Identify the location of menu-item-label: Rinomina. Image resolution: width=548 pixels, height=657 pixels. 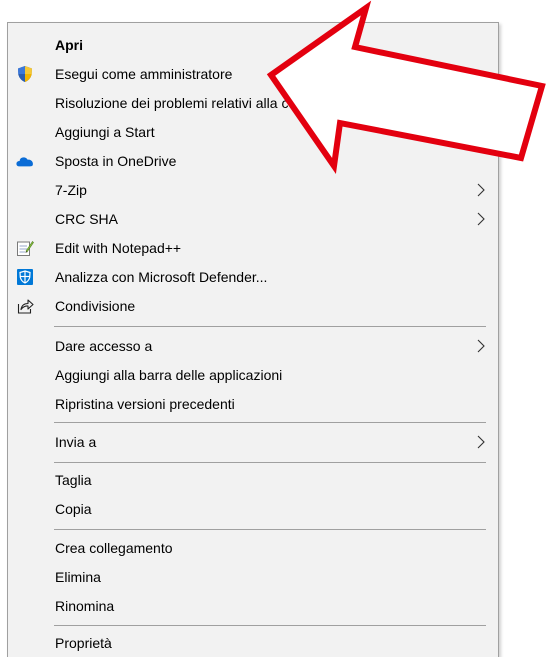
(85, 606).